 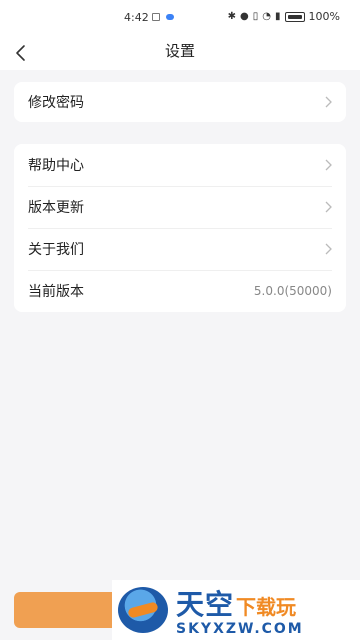 I want to click on settings-item-about-us: 关于我们, so click(x=180, y=249).